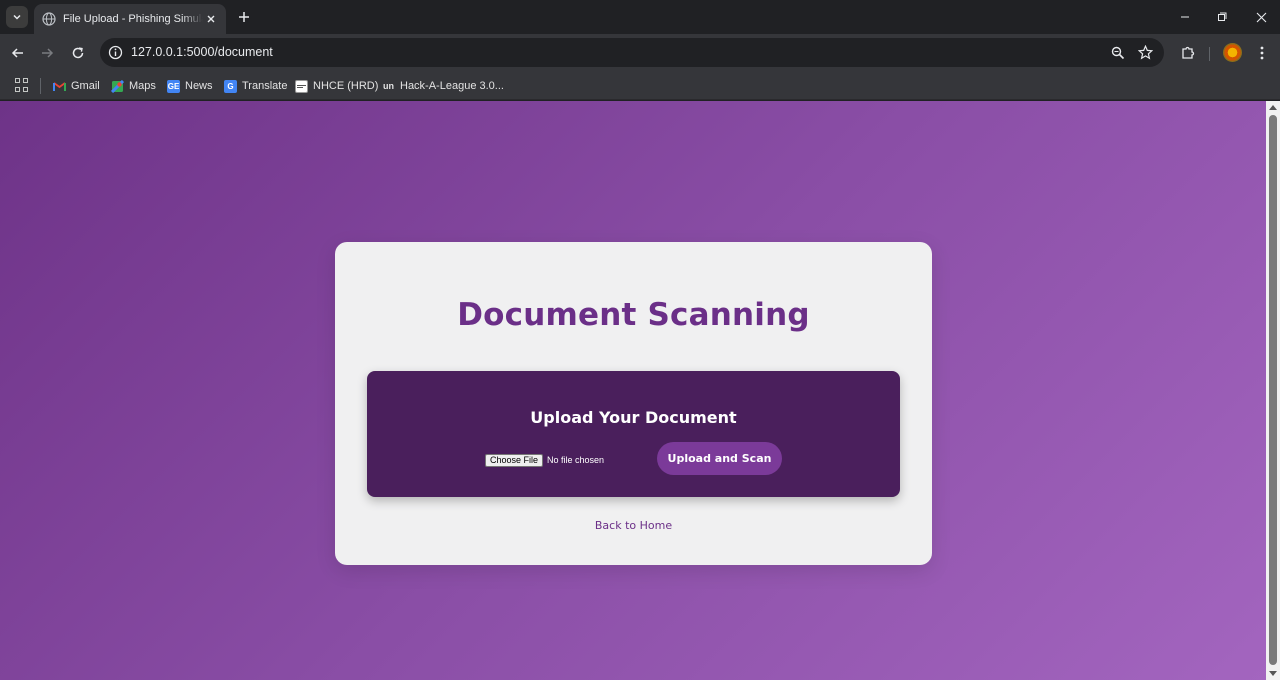  What do you see at coordinates (388, 86) in the screenshot?
I see `unstop-icon: un` at bounding box center [388, 86].